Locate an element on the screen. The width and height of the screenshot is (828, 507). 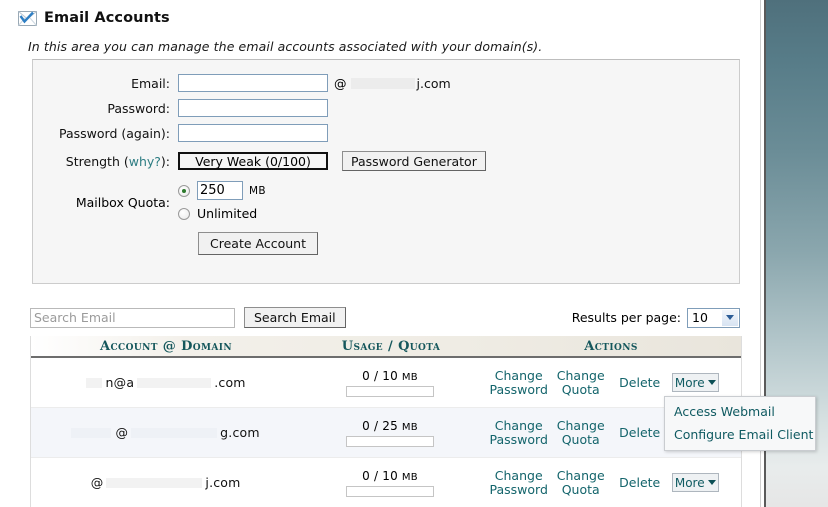
usage-text: 0 / 25 MB is located at coordinates (390, 426).